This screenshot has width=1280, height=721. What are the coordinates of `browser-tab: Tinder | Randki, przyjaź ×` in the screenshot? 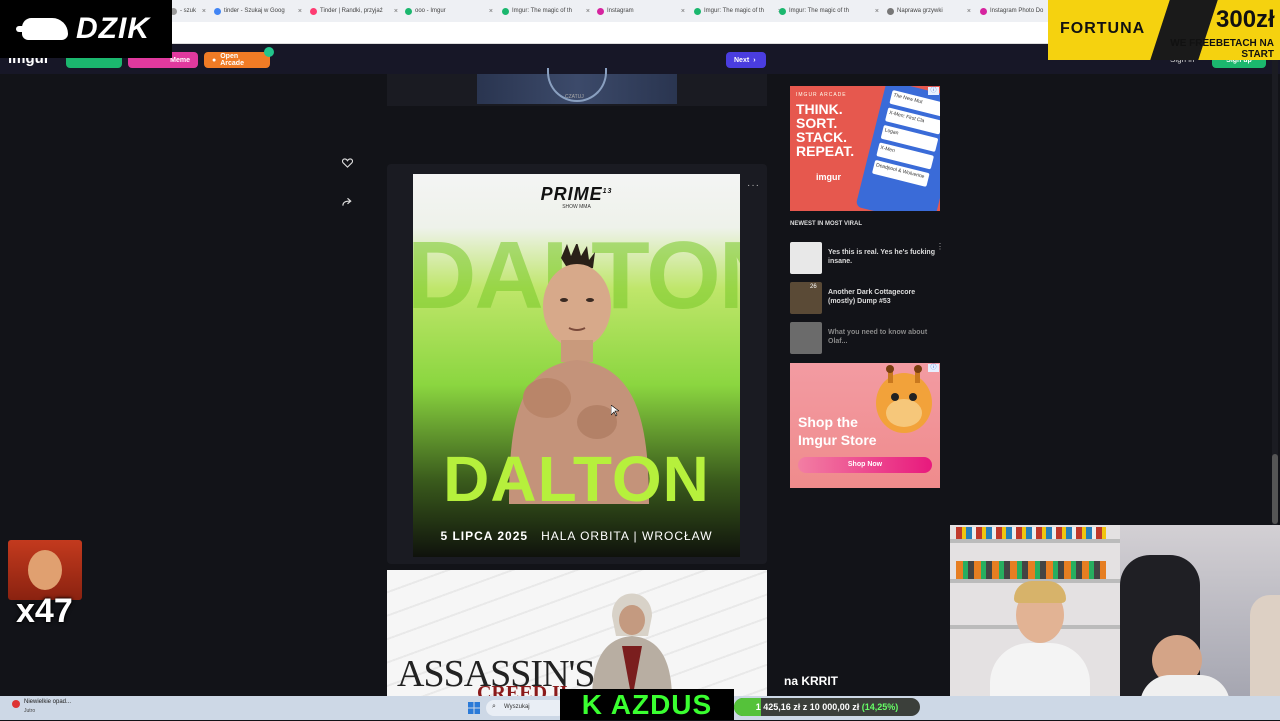 It's located at (354, 11).